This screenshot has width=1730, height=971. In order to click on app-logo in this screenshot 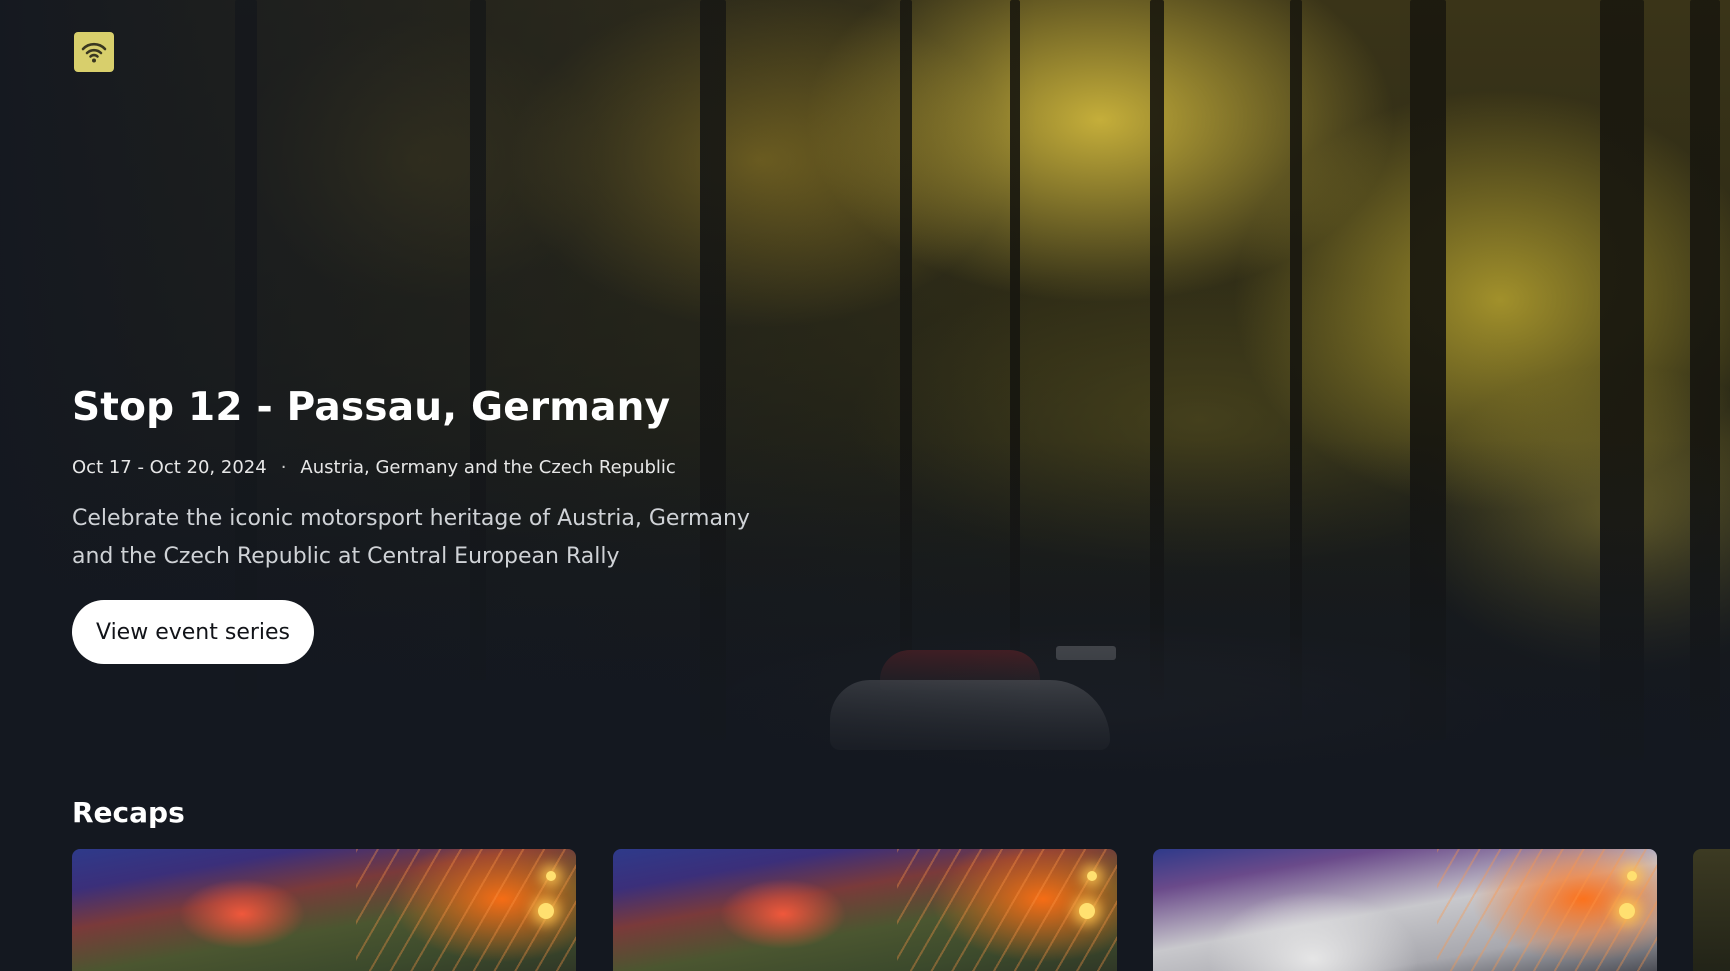, I will do `click(94, 52)`.